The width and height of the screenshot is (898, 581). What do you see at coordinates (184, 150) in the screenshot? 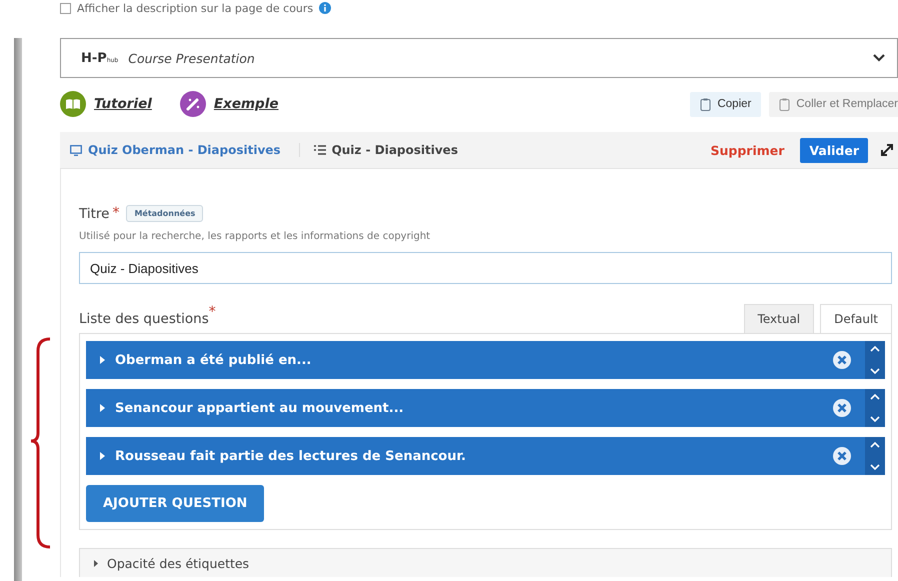
I see `breadcrumb-item: Quiz Oberman - Diapositives` at bounding box center [184, 150].